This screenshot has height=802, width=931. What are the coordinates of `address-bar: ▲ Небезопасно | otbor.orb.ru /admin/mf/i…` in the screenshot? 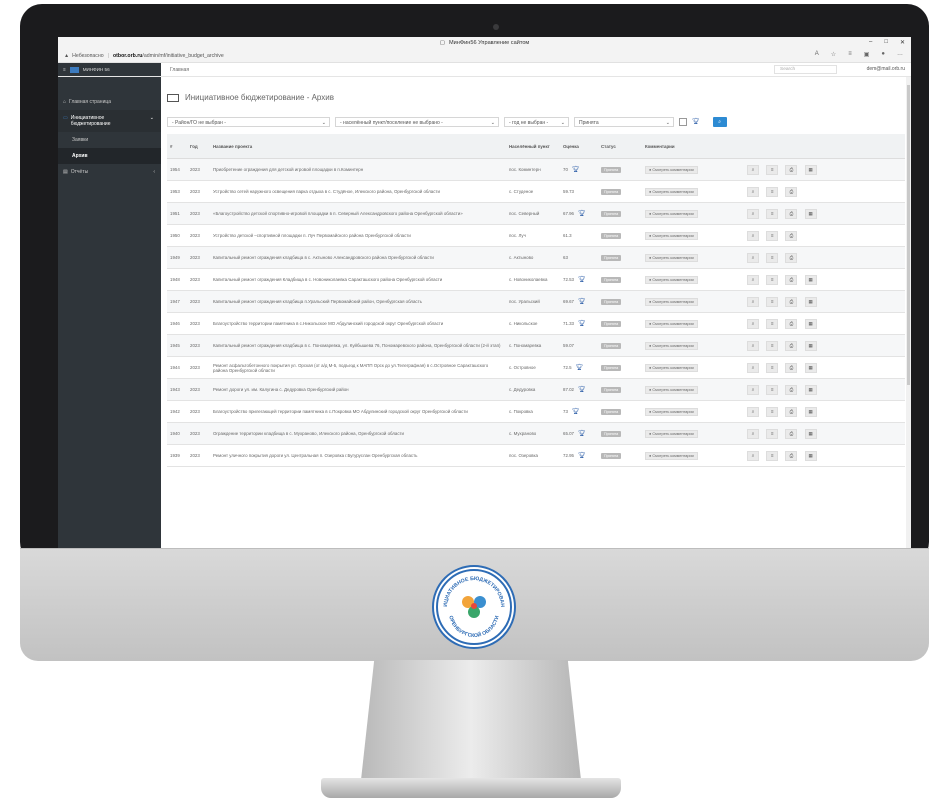 It's located at (484, 56).